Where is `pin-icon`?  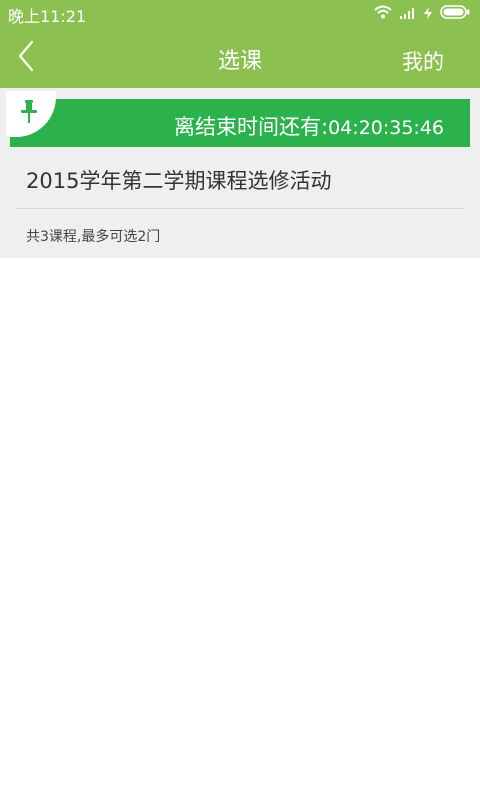 pin-icon is located at coordinates (29, 111).